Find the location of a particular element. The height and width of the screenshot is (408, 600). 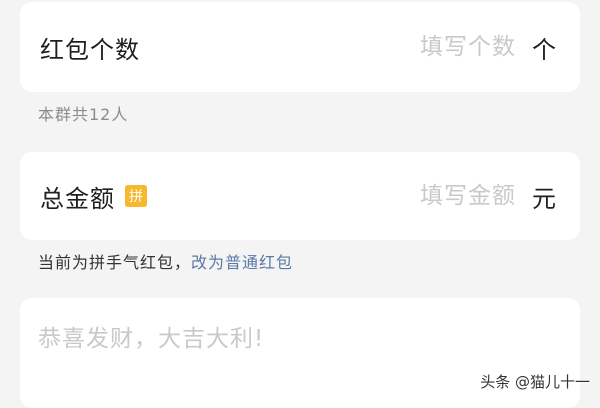

packet-mode-text: 当前为拼手气红包， is located at coordinates (115, 262).